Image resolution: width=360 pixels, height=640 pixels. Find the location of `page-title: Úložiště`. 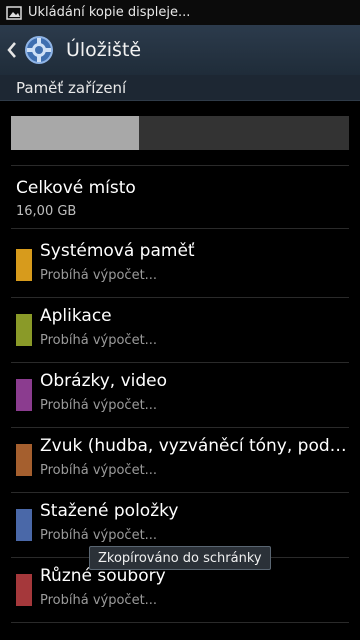

page-title: Úložiště is located at coordinates (104, 50).